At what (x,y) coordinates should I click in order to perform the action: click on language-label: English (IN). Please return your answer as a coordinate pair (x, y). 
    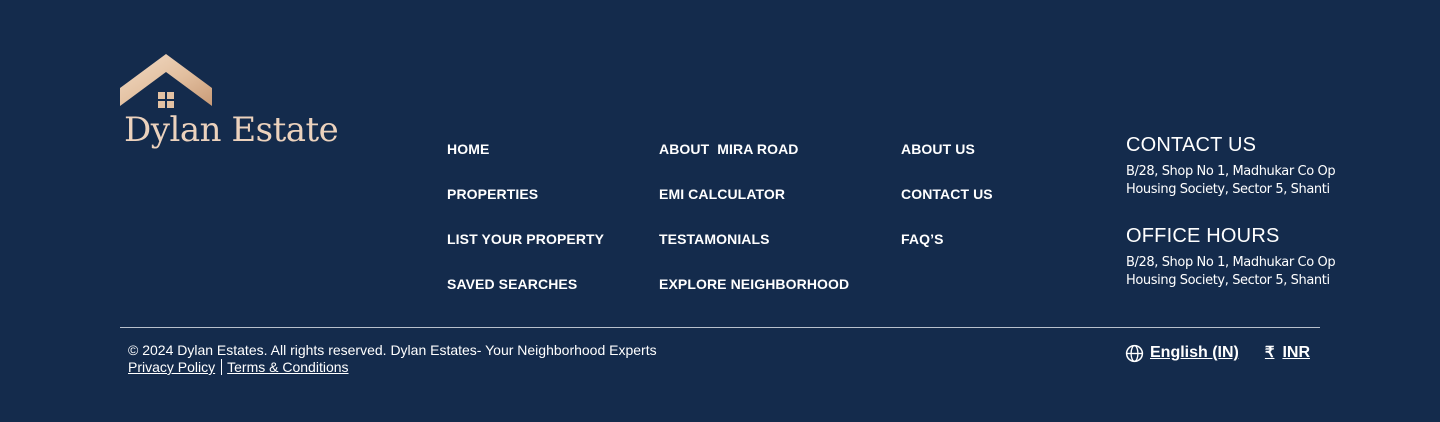
    Looking at the image, I should click on (1194, 352).